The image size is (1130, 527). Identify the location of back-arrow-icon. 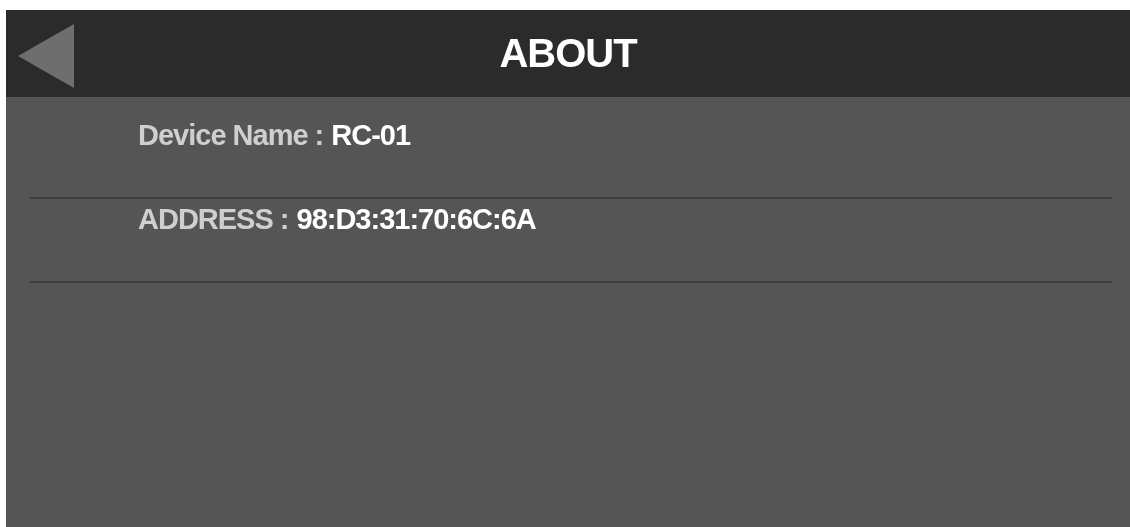
(46, 56).